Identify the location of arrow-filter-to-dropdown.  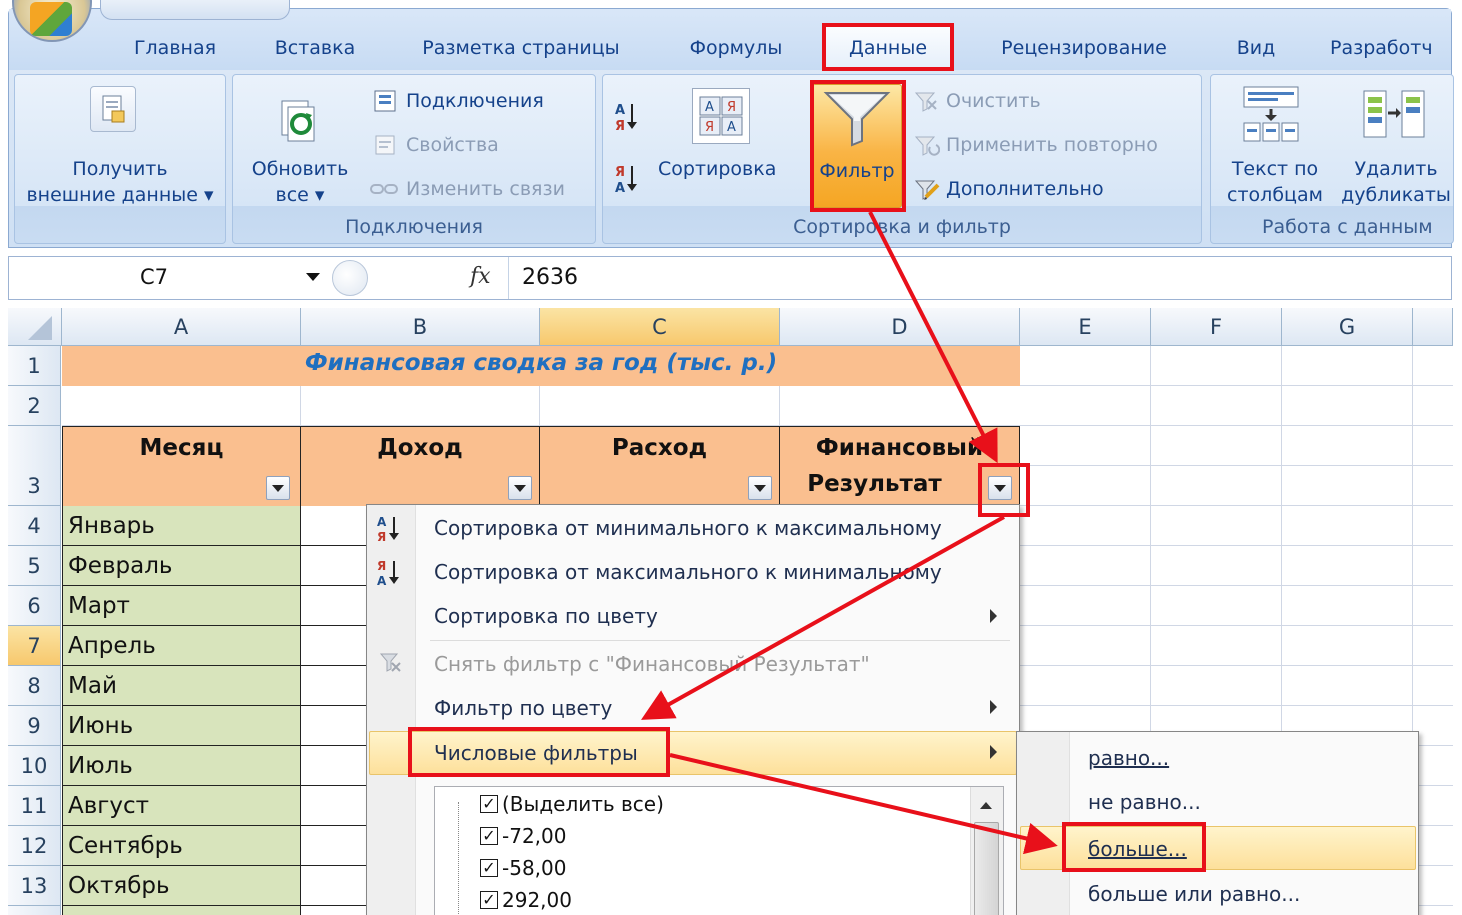
(933, 337).